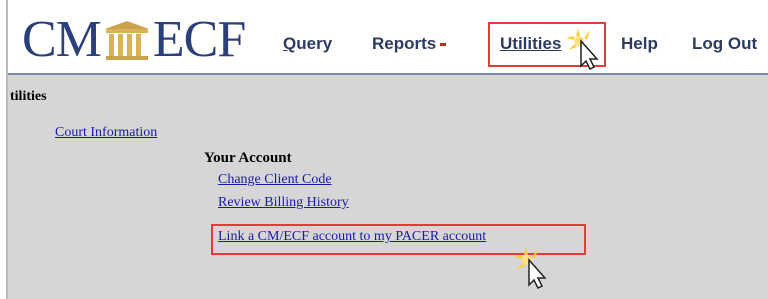 This screenshot has width=768, height=299. I want to click on review-billing-history-link: Review Billing History, so click(283, 203).